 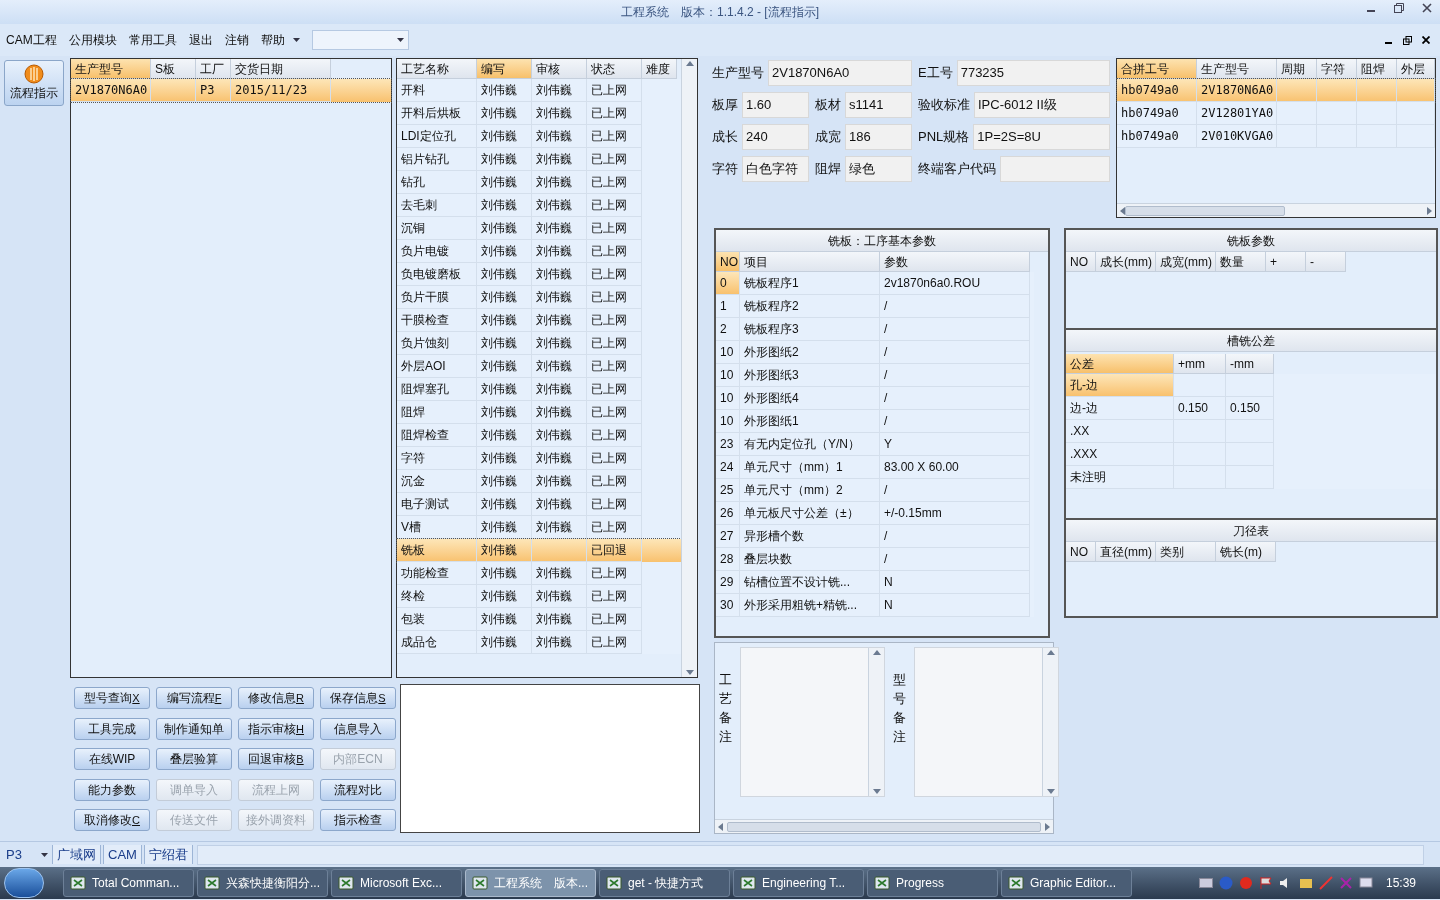 What do you see at coordinates (200, 40) in the screenshot?
I see `menu-item: 退出` at bounding box center [200, 40].